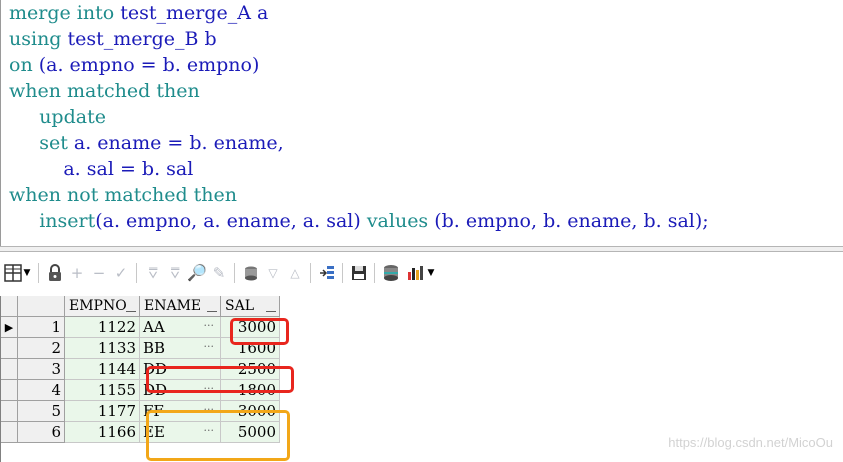  I want to click on row-number-value: 4, so click(56, 390).